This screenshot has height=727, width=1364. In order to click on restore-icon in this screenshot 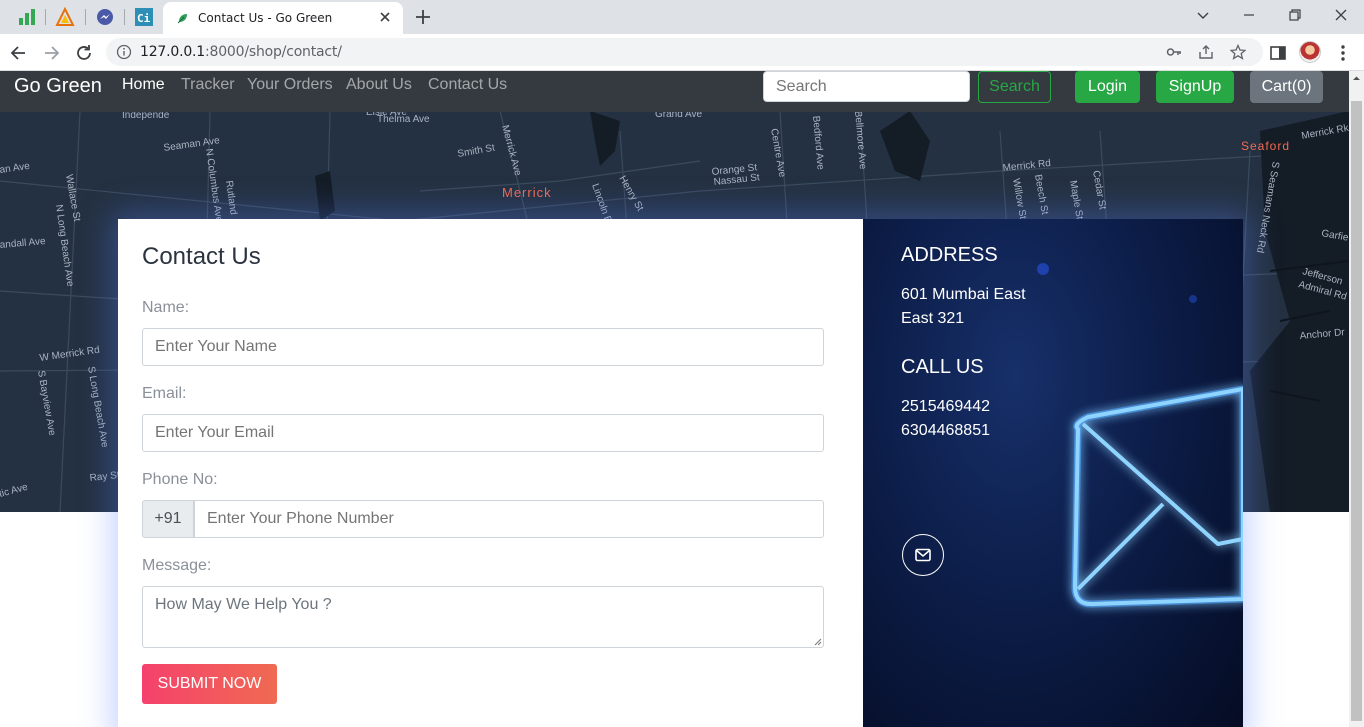, I will do `click(1295, 15)`.